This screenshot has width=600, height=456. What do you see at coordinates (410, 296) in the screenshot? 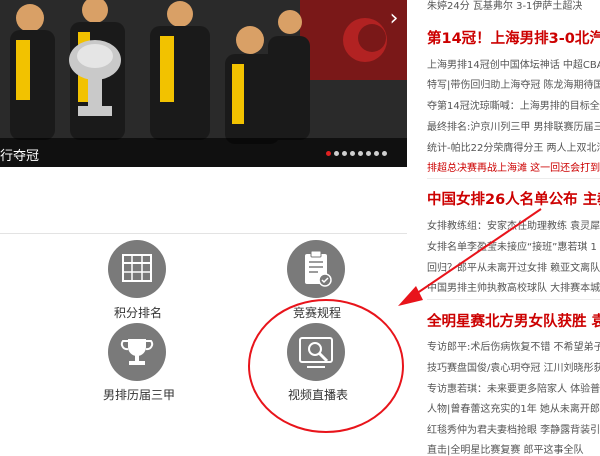
I see `annotation-arrowhead` at bounding box center [410, 296].